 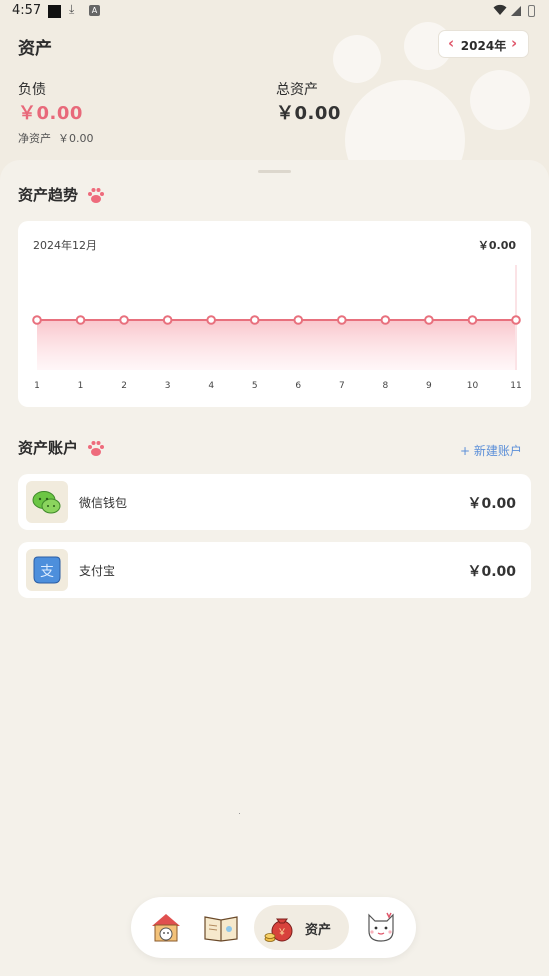 I want to click on money-bag-icon: ￥, so click(x=278, y=930).